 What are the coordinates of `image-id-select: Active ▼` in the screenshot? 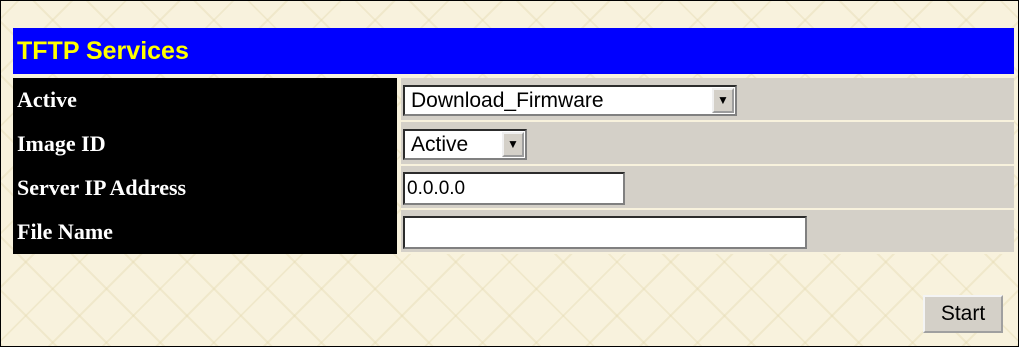 It's located at (465, 144).